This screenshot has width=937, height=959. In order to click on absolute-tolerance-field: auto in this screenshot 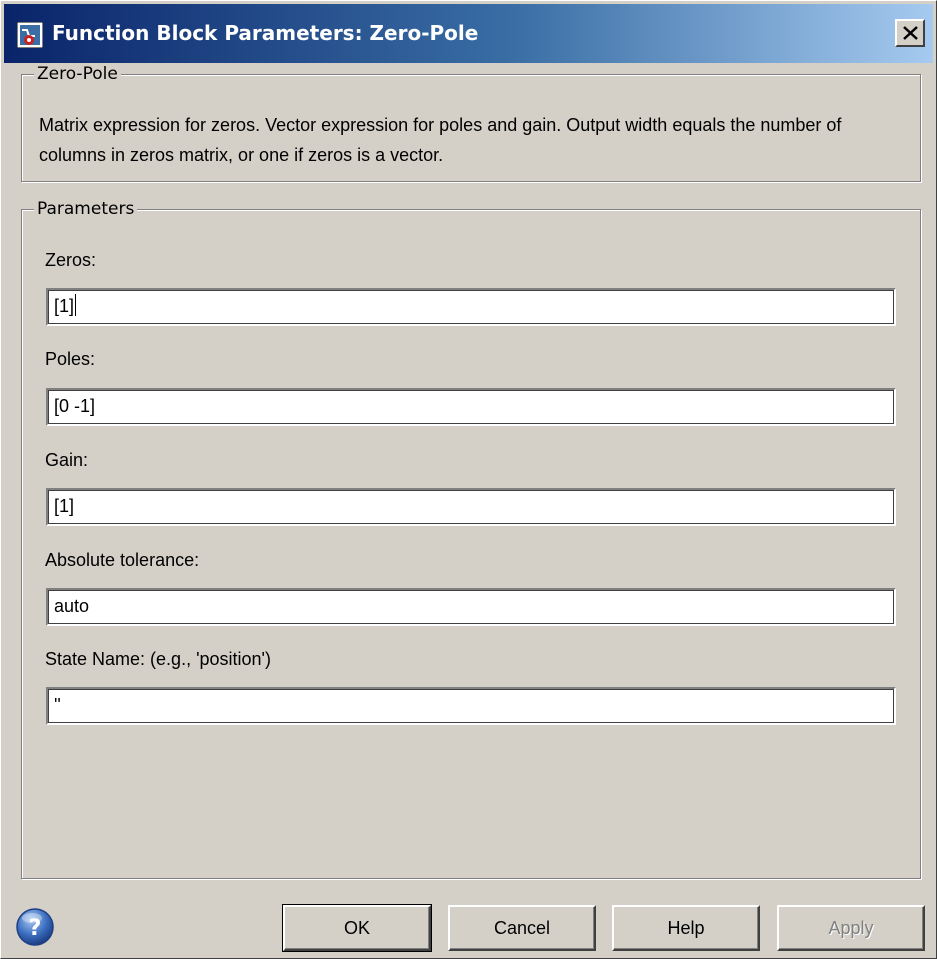, I will do `click(471, 607)`.